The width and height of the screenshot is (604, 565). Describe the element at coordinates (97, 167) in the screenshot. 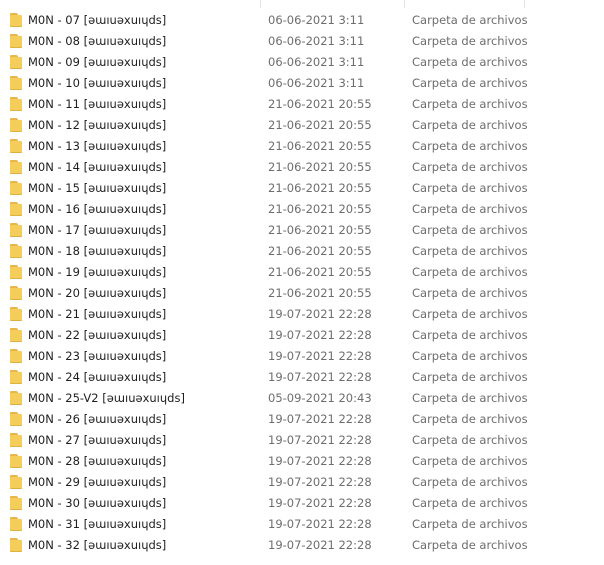

I see `folder-name: M0N - 14 [ǝɯıuǝxuıɥds]` at that location.